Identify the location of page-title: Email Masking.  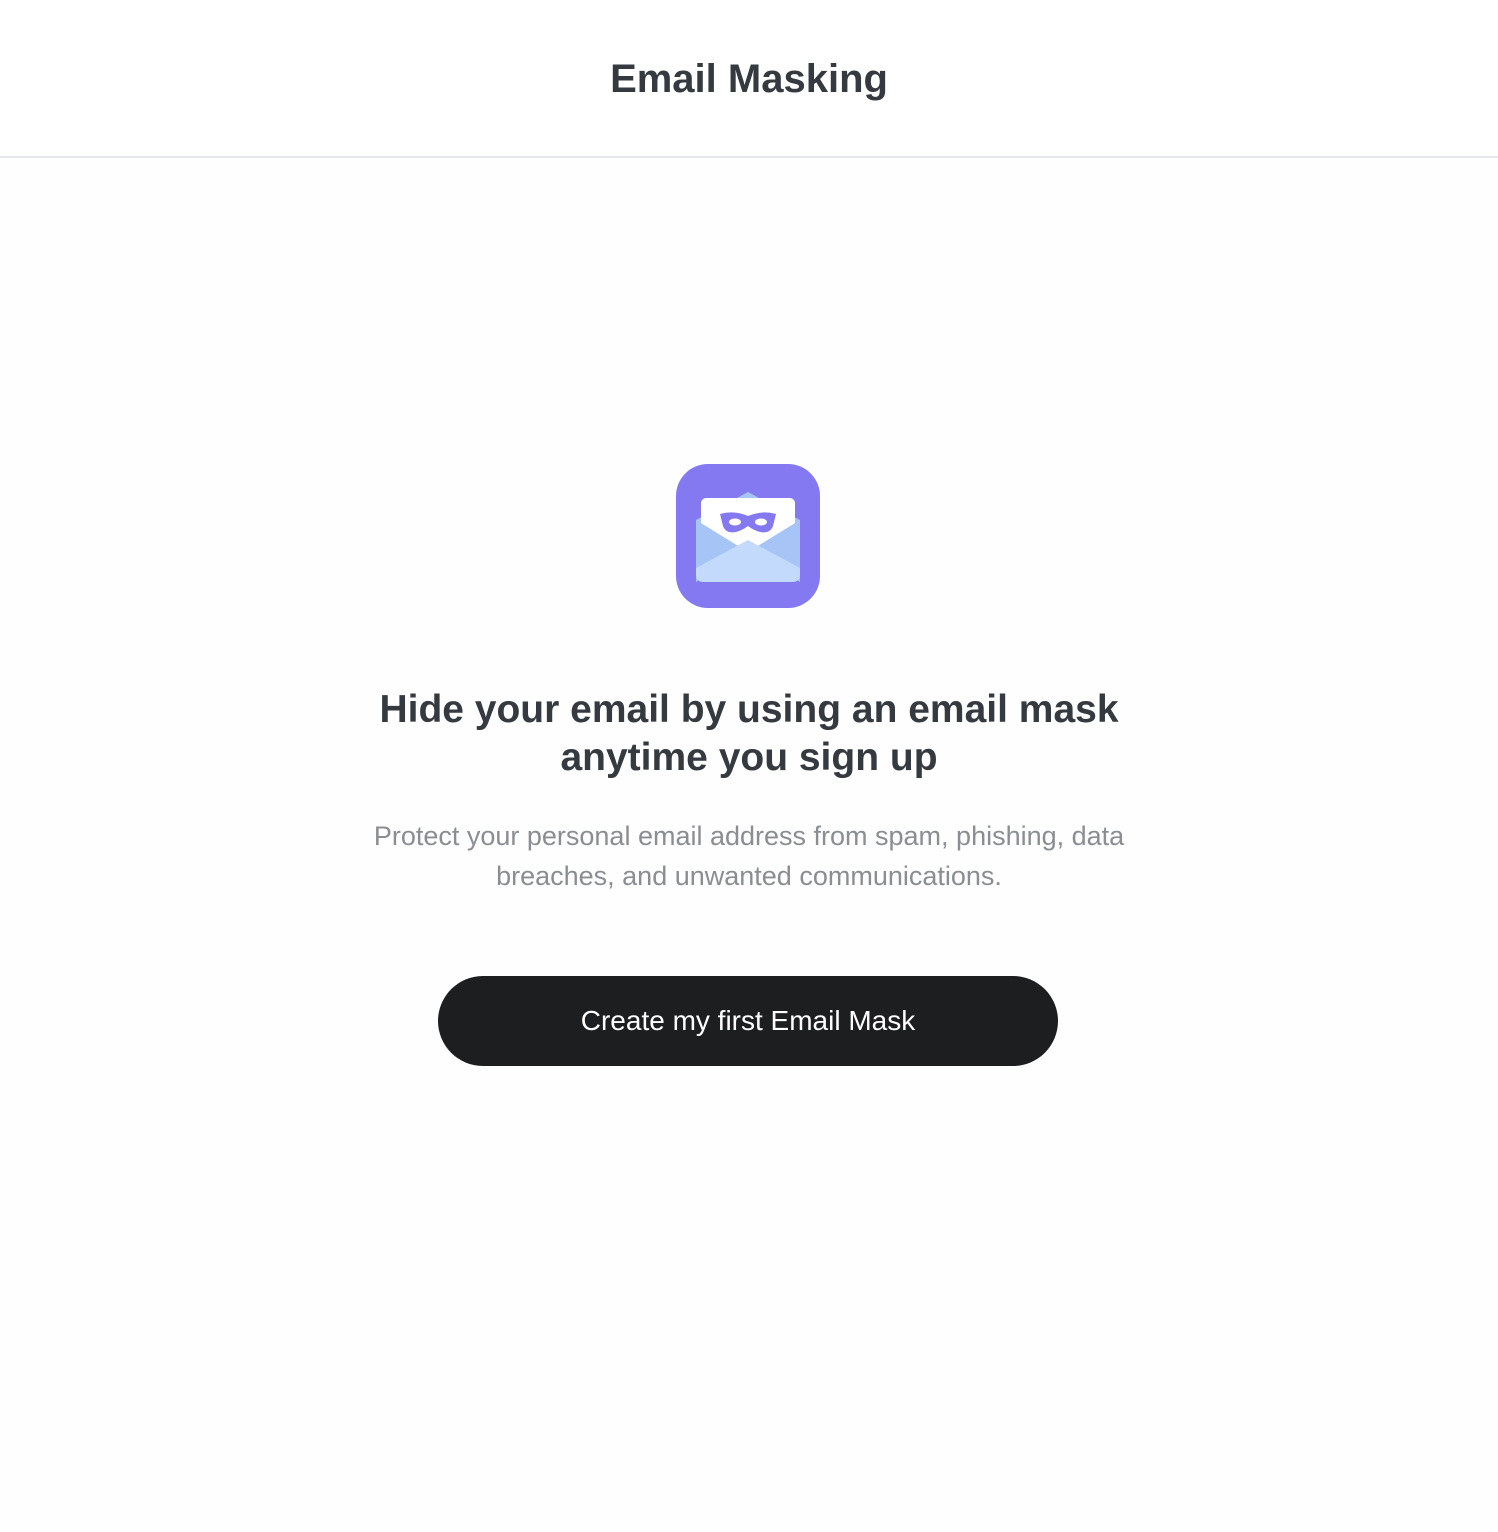
(749, 78).